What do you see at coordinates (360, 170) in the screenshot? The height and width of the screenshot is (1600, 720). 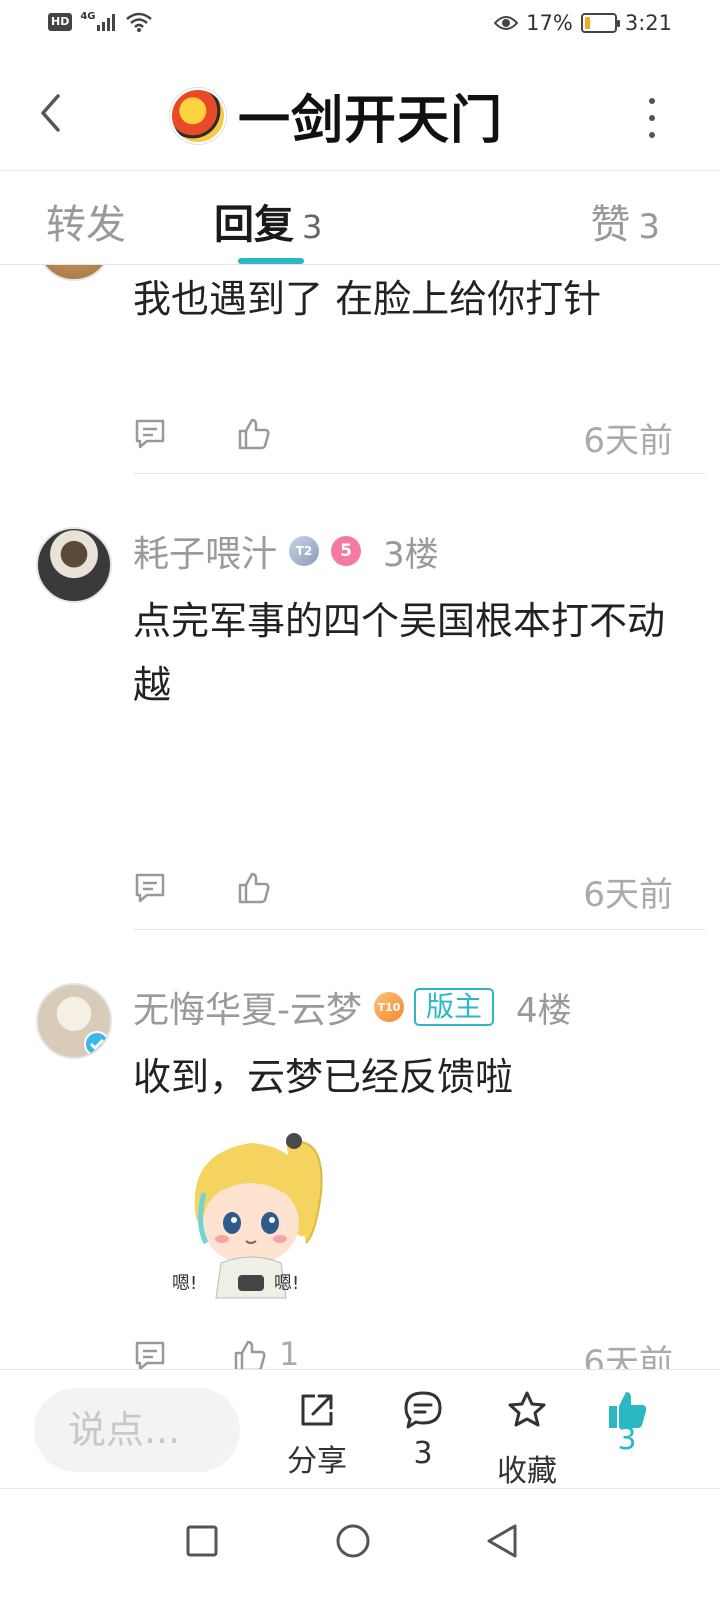 I see `header-divider` at bounding box center [360, 170].